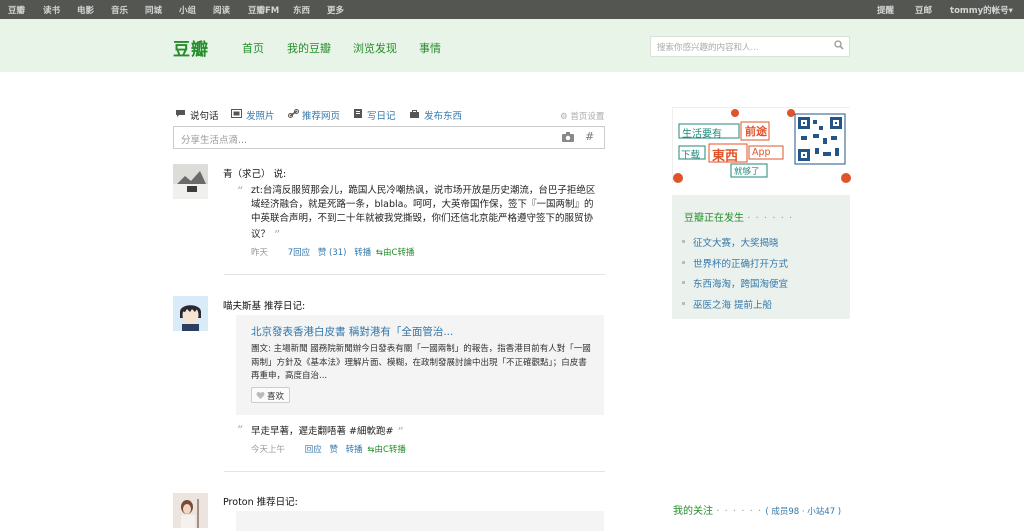 This screenshot has height=531, width=1024. What do you see at coordinates (739, 511) in the screenshot?
I see `follows-title-dots: · · · · · ·` at bounding box center [739, 511].